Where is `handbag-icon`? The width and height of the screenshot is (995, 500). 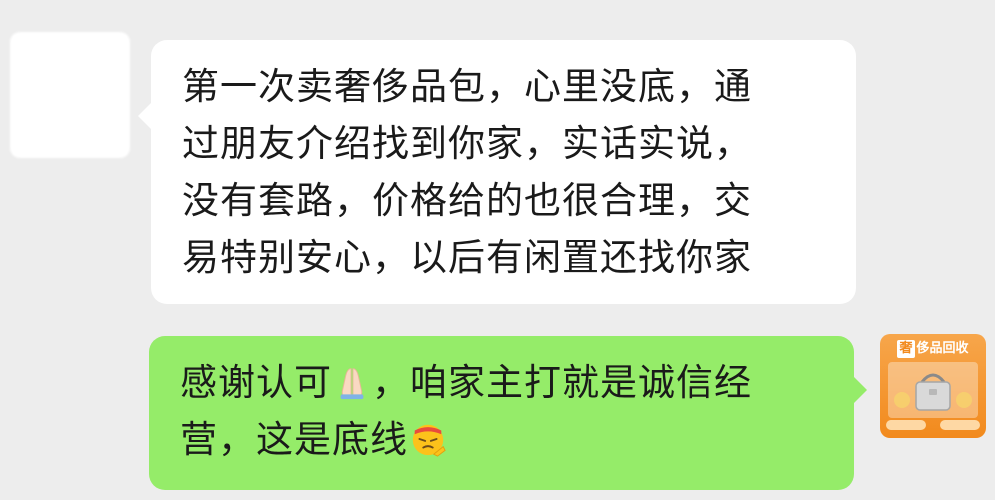 handbag-icon is located at coordinates (933, 390).